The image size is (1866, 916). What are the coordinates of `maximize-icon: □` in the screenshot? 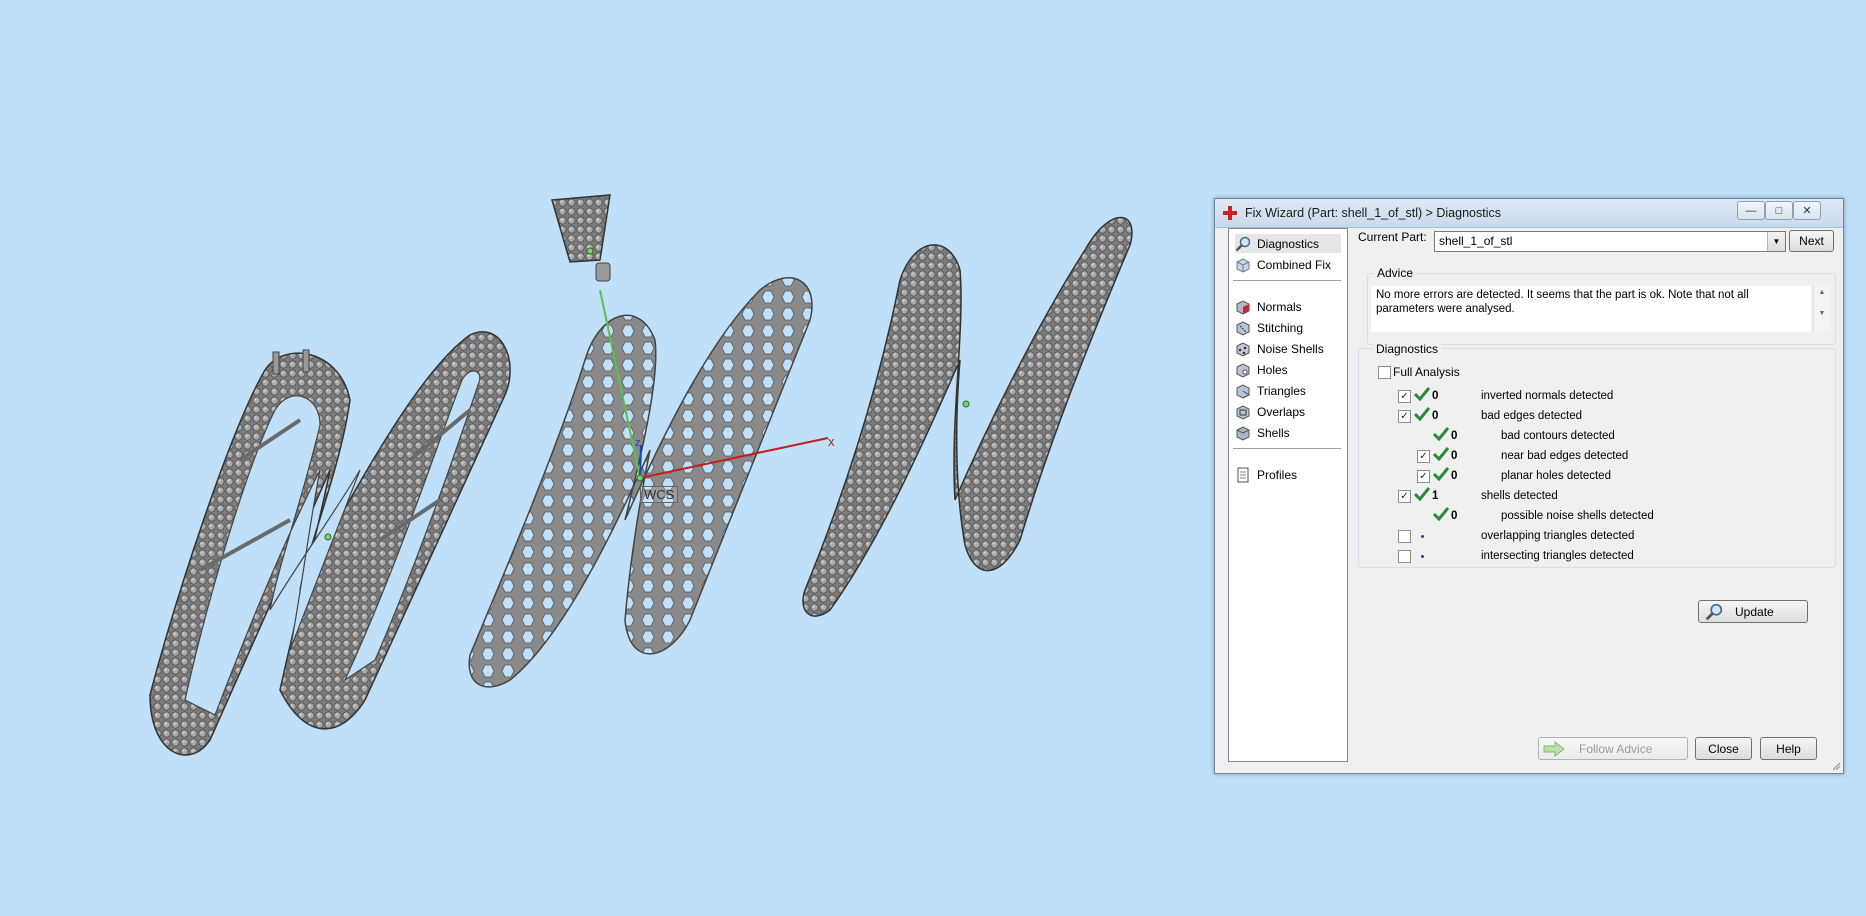 It's located at (1779, 210).